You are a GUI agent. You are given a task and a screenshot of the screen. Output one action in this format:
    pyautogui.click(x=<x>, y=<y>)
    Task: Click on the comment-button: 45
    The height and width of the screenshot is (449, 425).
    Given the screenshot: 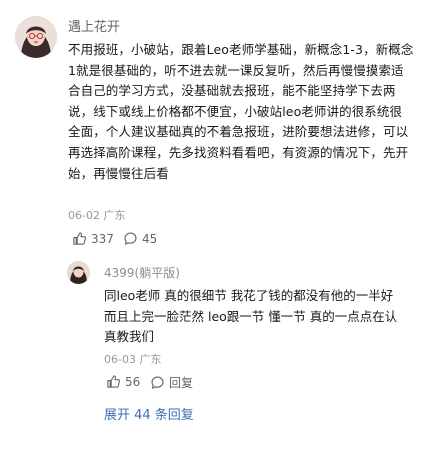 What is the action you would take?
    pyautogui.click(x=140, y=238)
    